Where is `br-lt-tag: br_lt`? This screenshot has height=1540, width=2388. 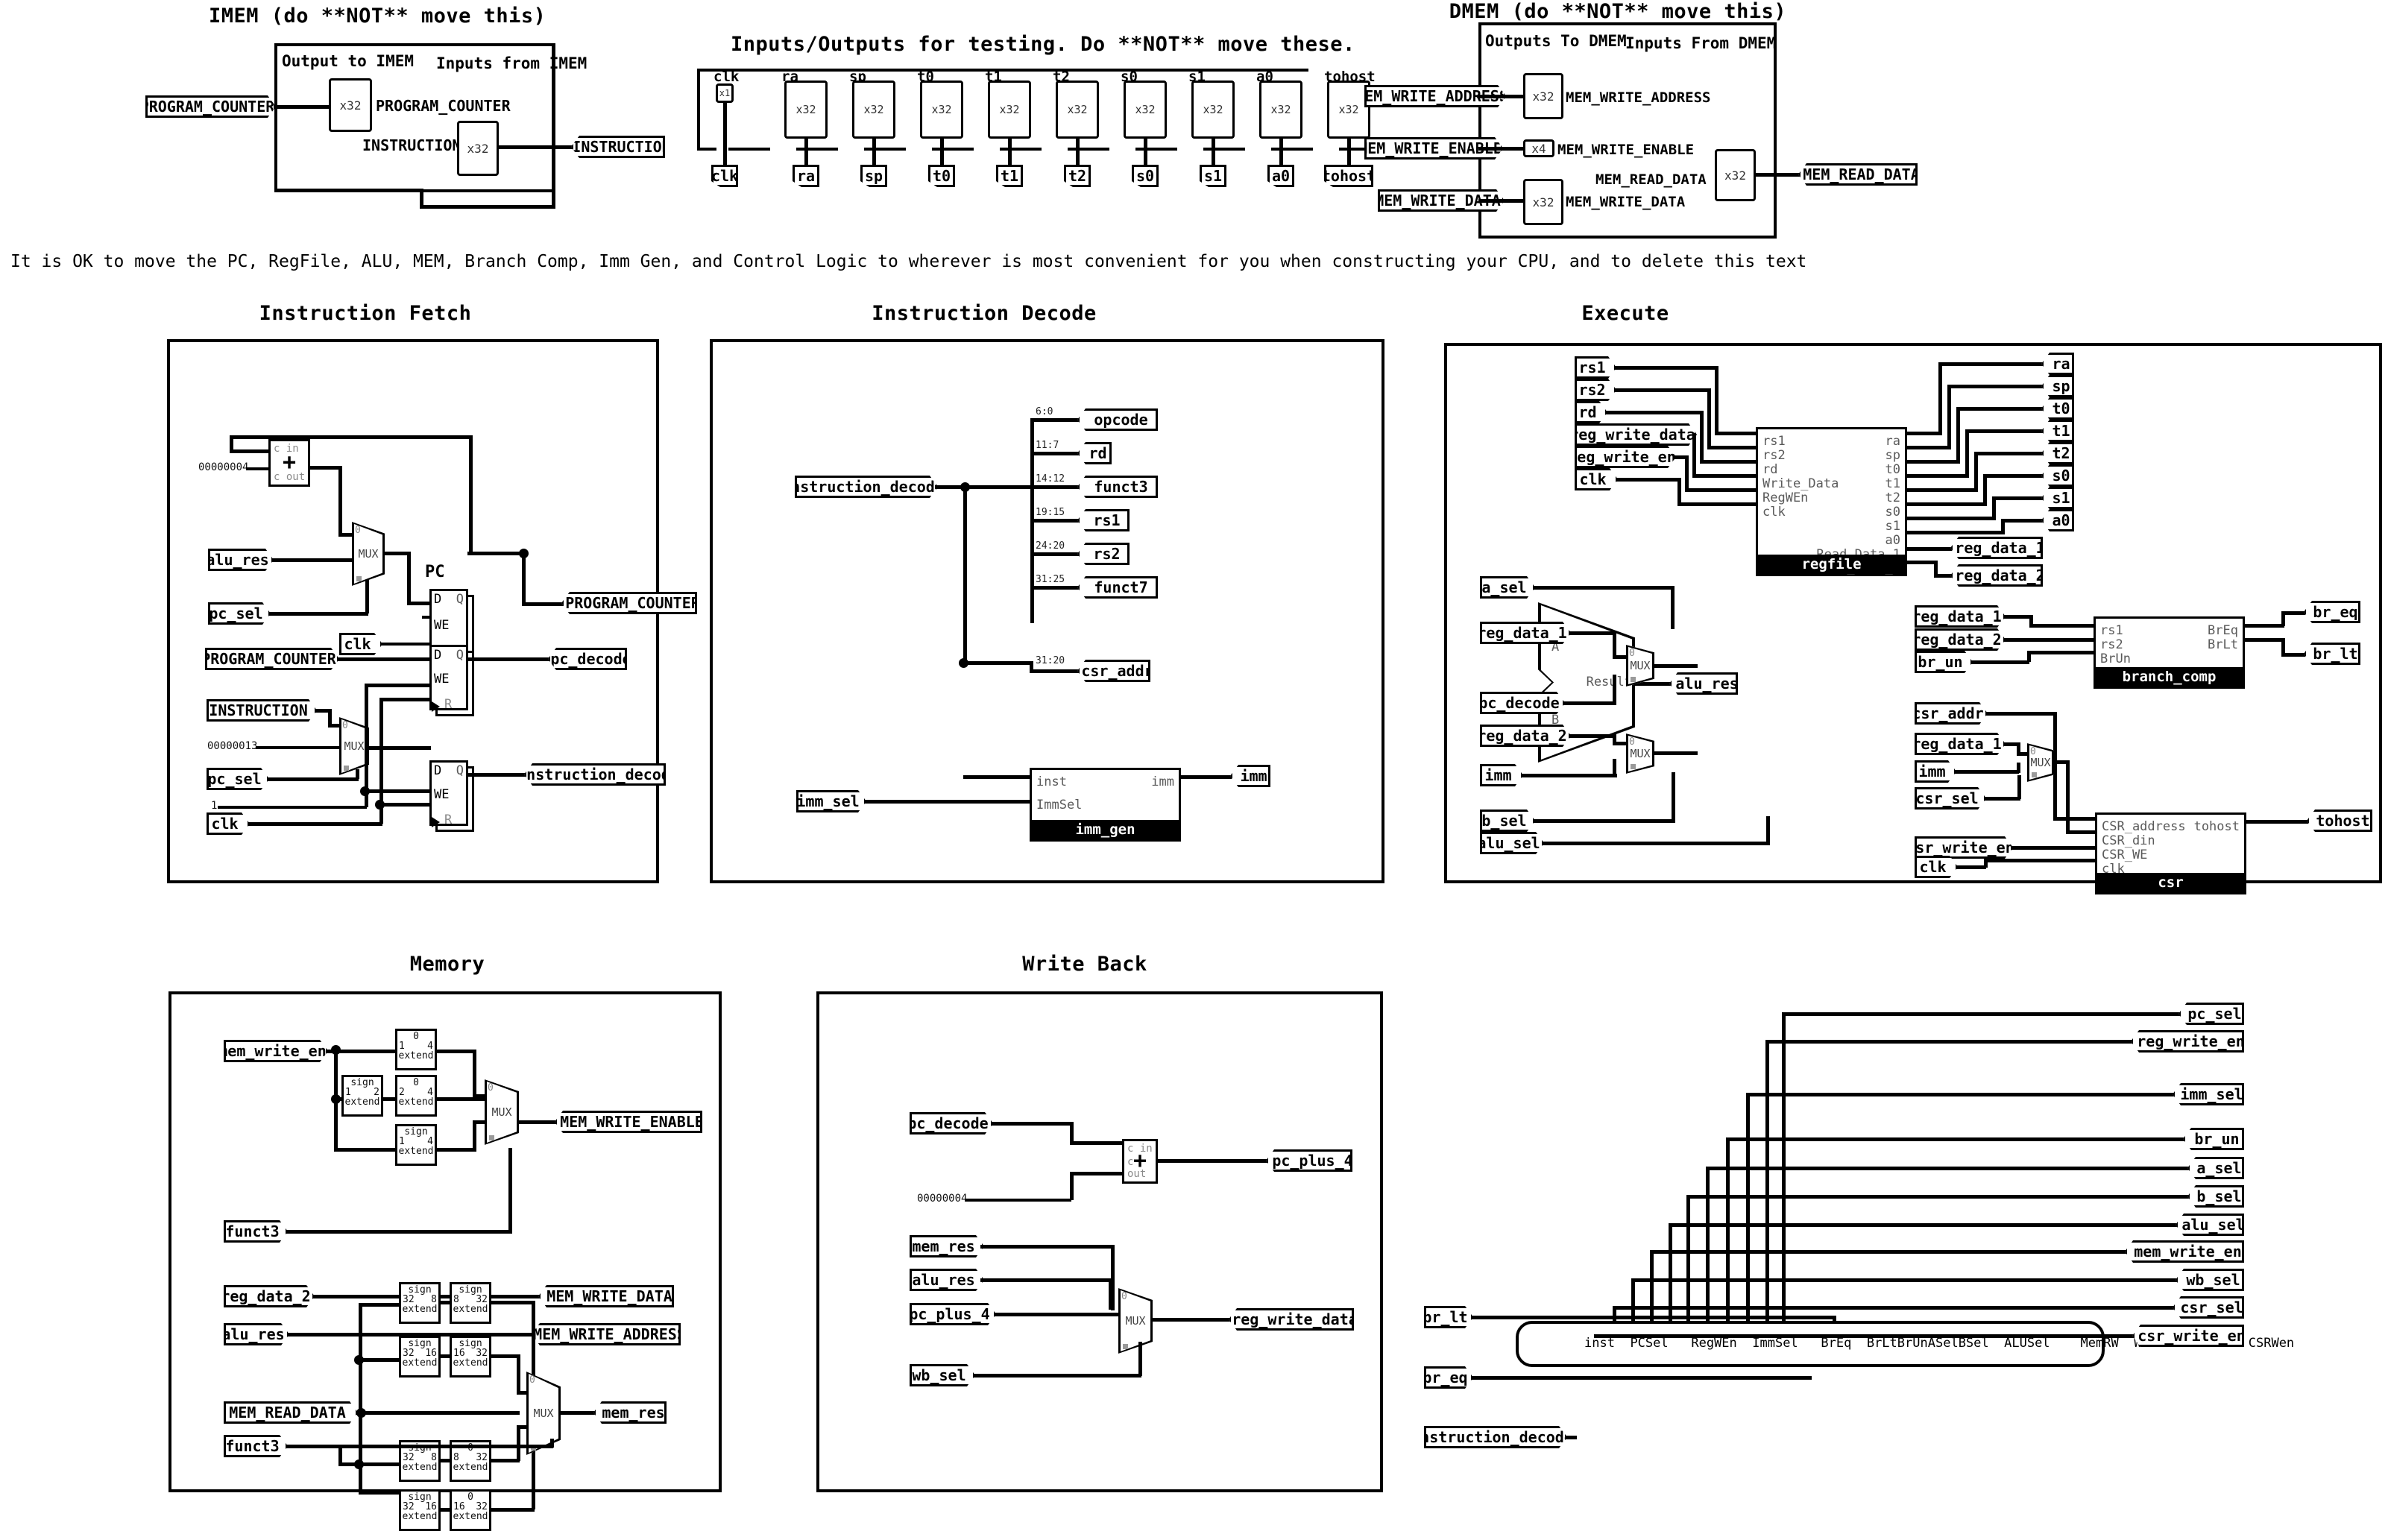
br-lt-tag: br_lt is located at coordinates (2332, 654).